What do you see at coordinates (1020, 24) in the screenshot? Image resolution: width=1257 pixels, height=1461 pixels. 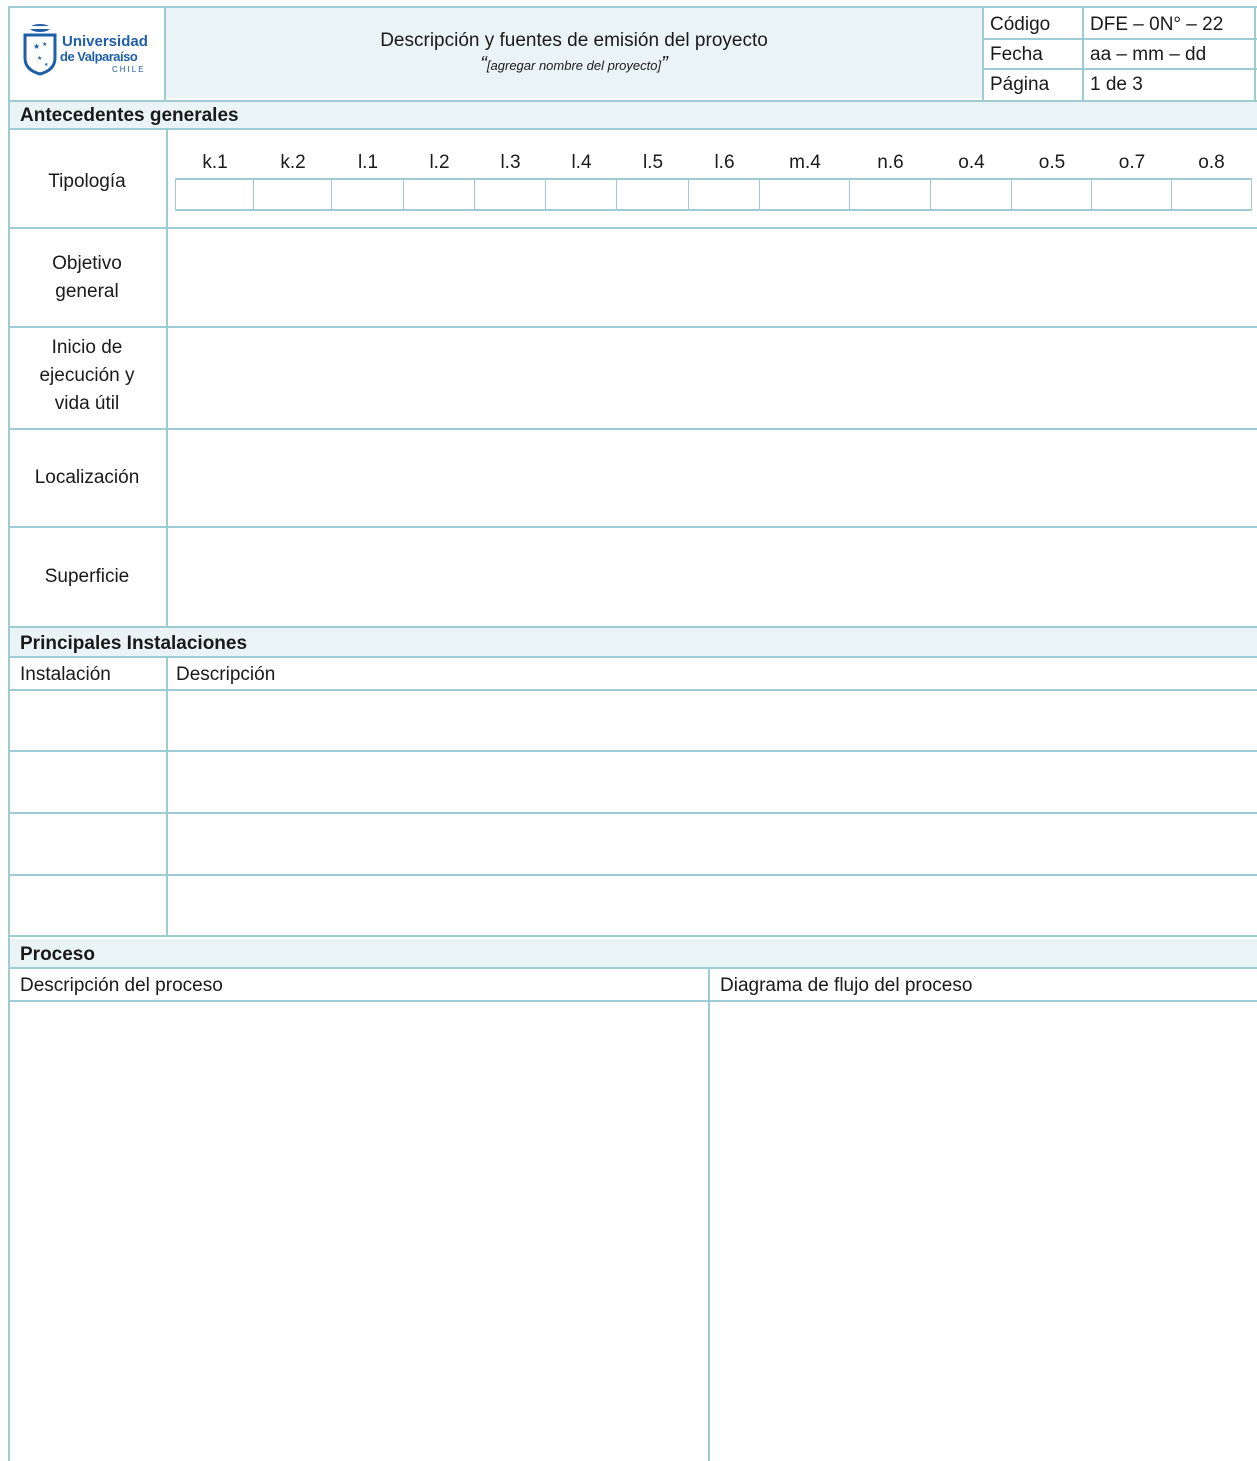 I see `meta-label-codigo: Código` at bounding box center [1020, 24].